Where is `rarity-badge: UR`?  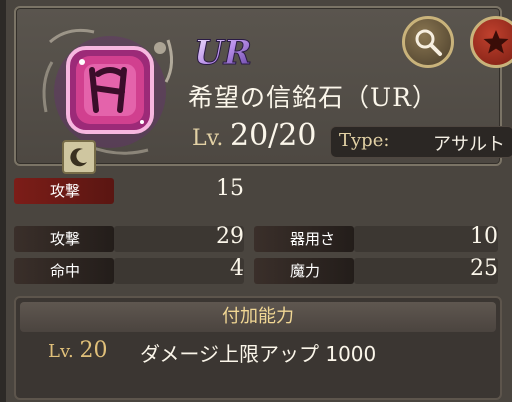
rarity-badge: UR is located at coordinates (223, 53).